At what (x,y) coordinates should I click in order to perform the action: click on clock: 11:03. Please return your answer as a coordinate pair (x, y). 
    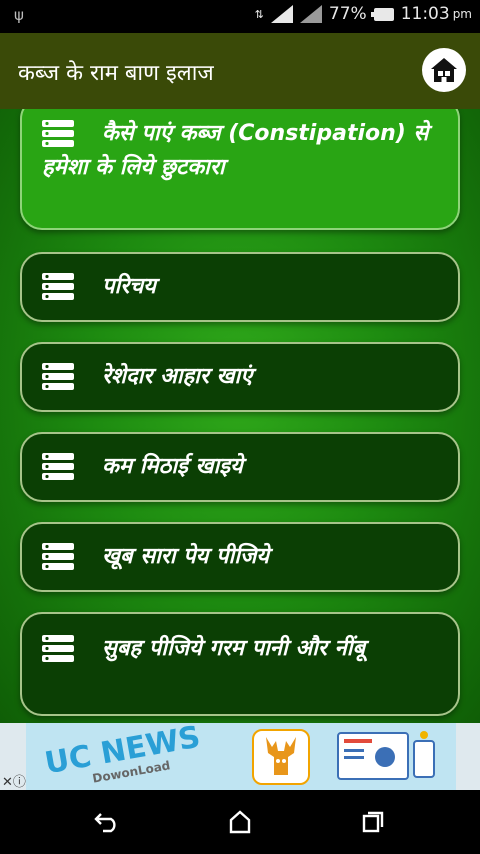
    Looking at the image, I should click on (425, 14).